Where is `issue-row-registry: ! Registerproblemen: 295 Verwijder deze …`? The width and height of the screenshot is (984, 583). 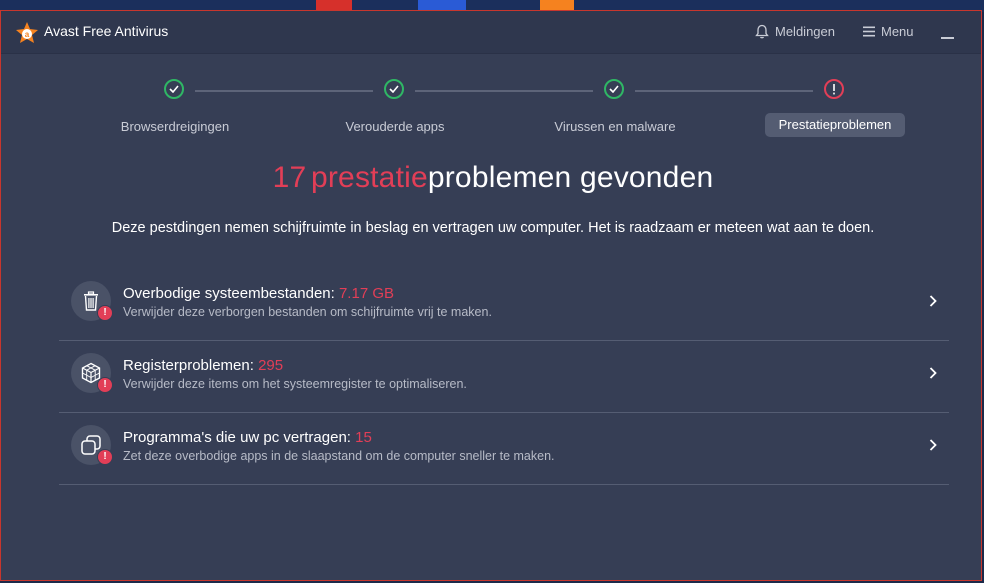 issue-row-registry: ! Registerproblemen: 295 Verwijder deze … is located at coordinates (504, 377).